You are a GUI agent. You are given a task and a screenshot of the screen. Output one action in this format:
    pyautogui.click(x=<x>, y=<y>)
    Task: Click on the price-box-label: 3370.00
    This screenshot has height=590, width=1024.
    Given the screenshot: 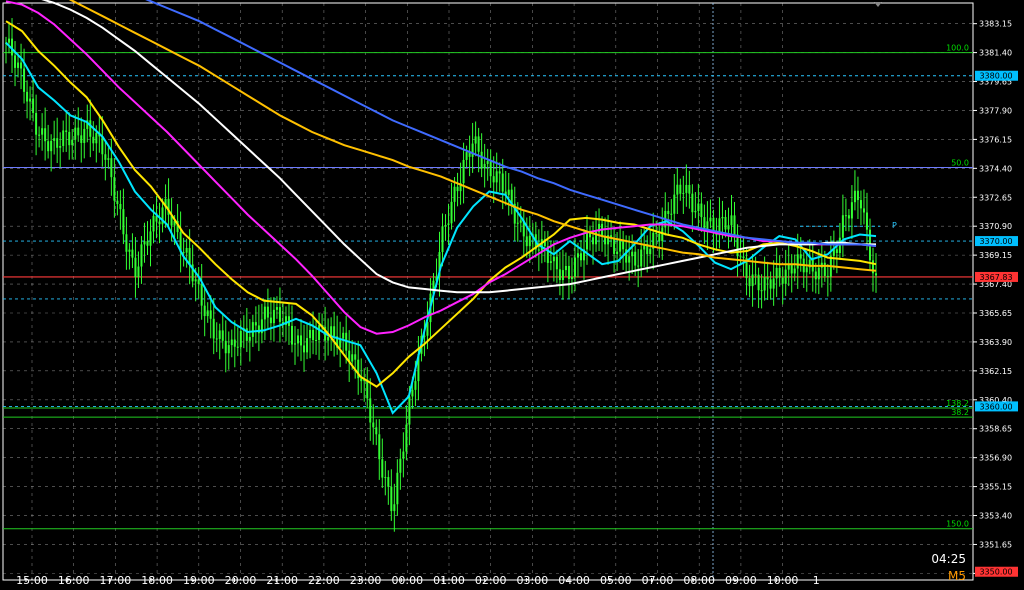 What is the action you would take?
    pyautogui.click(x=995, y=241)
    